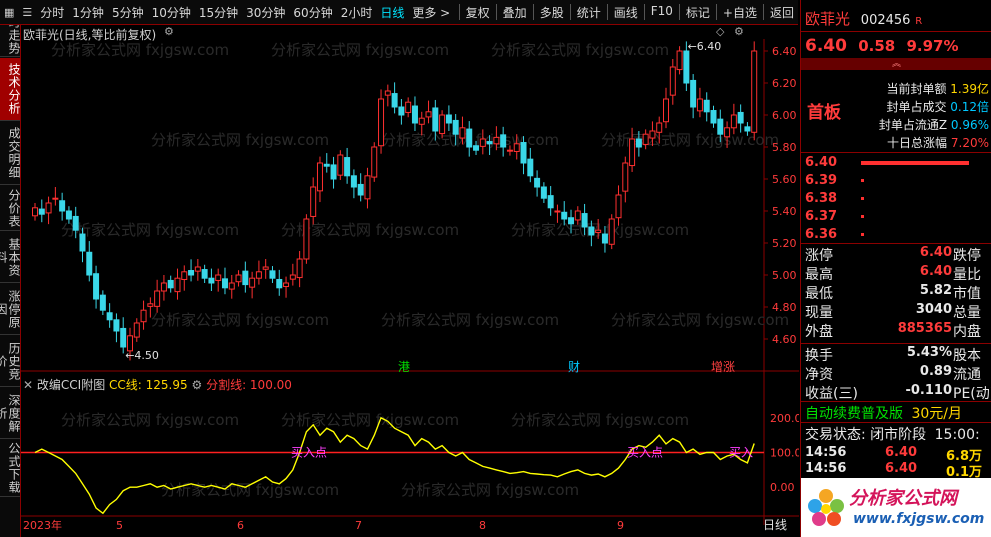 The height and width of the screenshot is (537, 991). What do you see at coordinates (698, 12) in the screenshot?
I see `tool-button-6: 标记` at bounding box center [698, 12].